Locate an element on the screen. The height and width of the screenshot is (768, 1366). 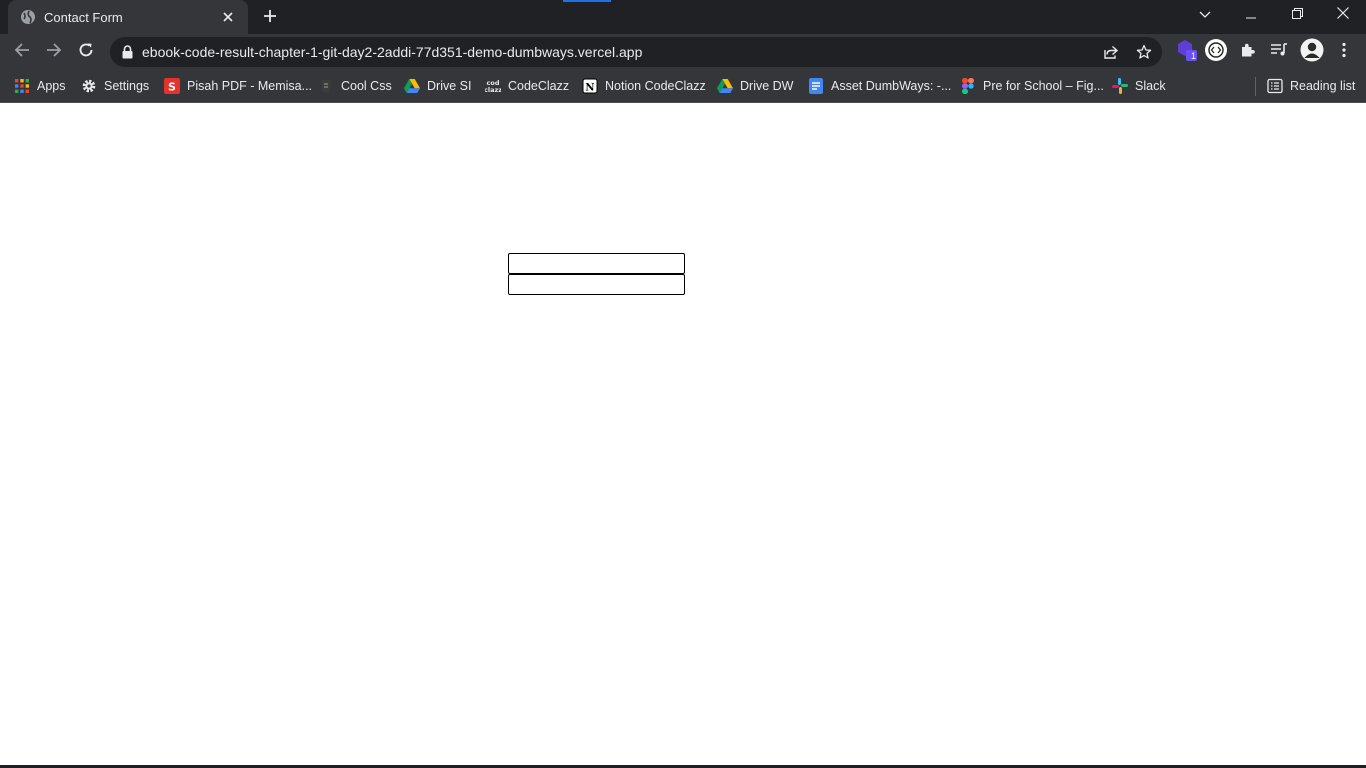
minimize-icon is located at coordinates (1251, 15).